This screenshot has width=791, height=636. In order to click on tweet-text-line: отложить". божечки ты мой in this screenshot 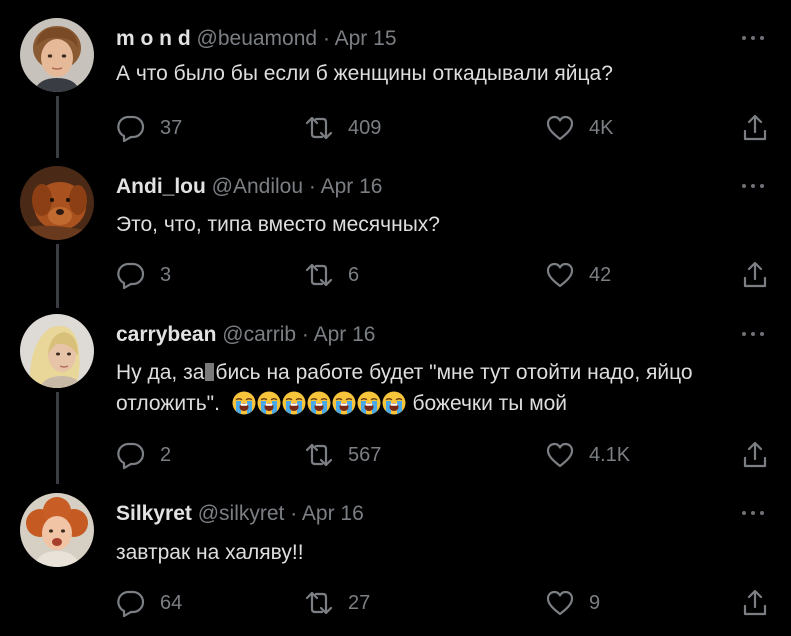, I will do `click(404, 403)`.